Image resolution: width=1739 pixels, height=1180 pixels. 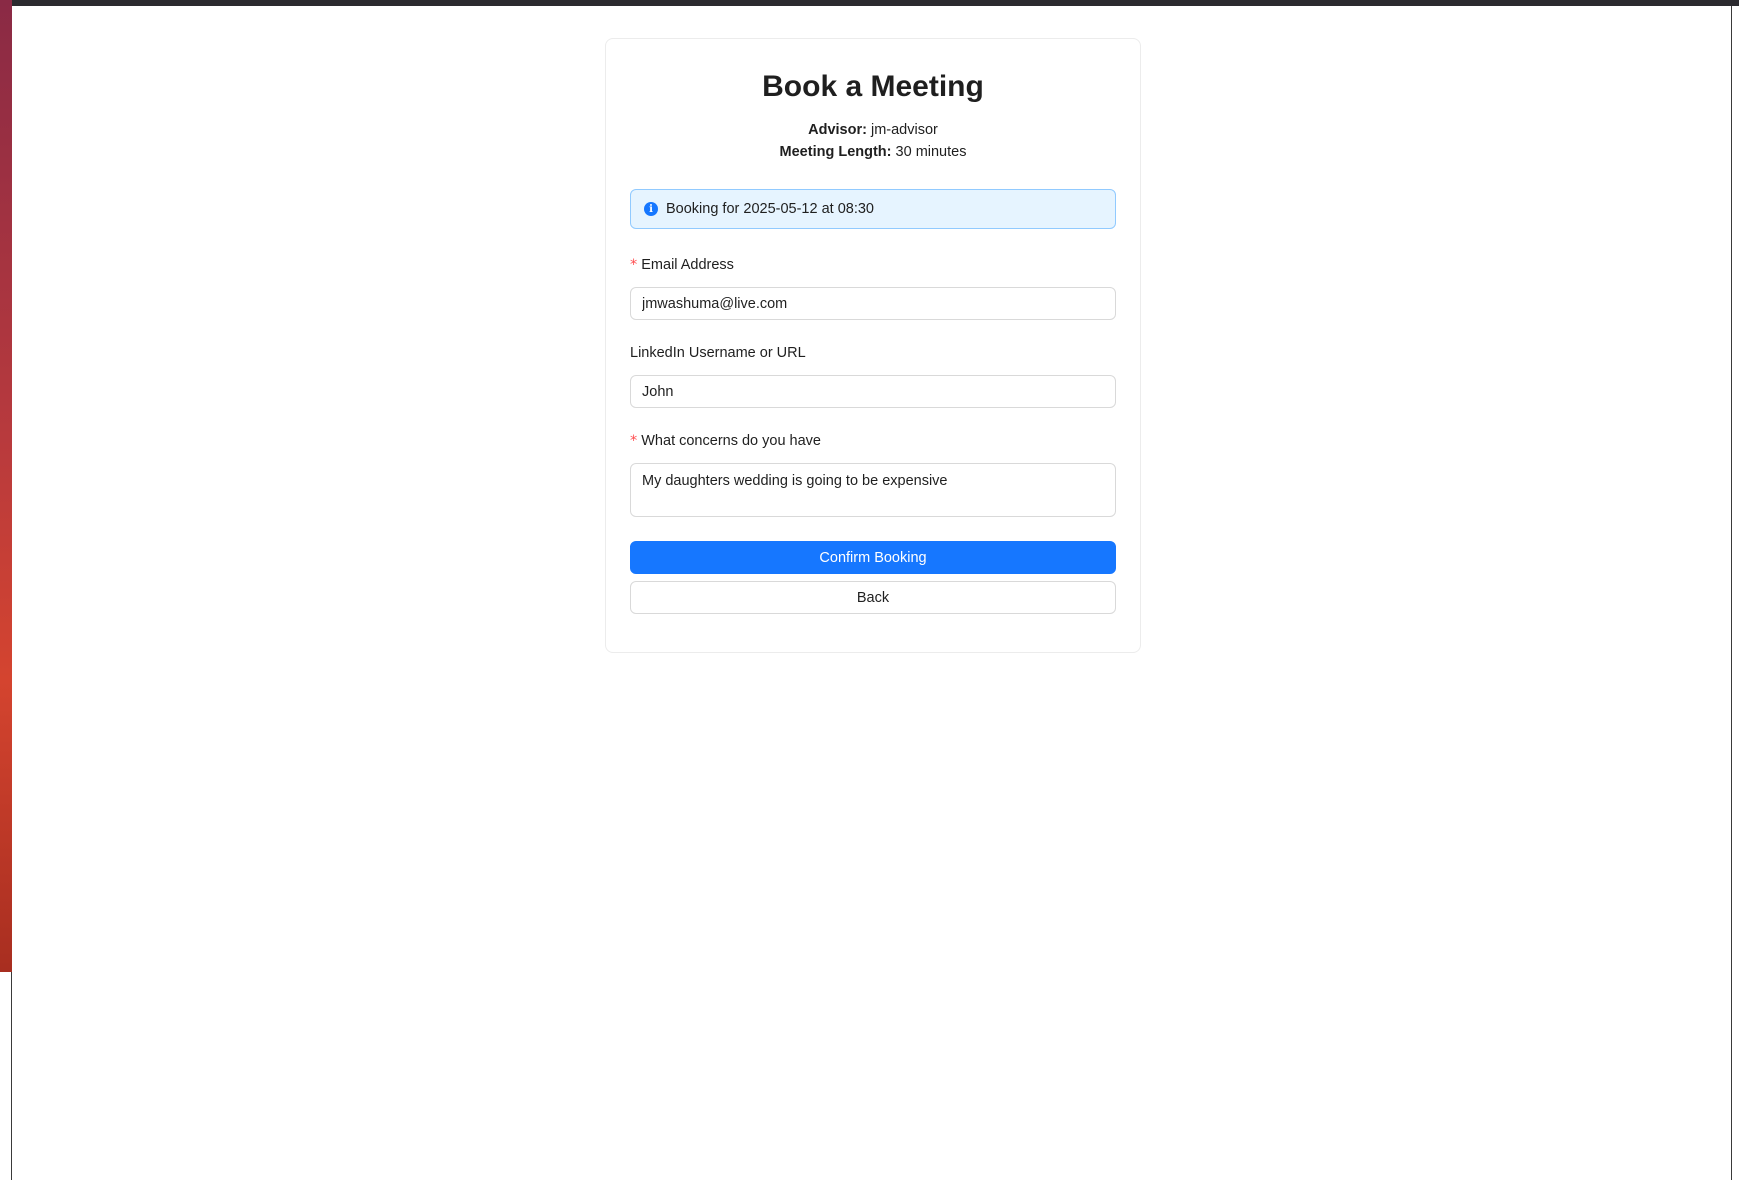 What do you see at coordinates (873, 391) in the screenshot?
I see `linkedin-field` at bounding box center [873, 391].